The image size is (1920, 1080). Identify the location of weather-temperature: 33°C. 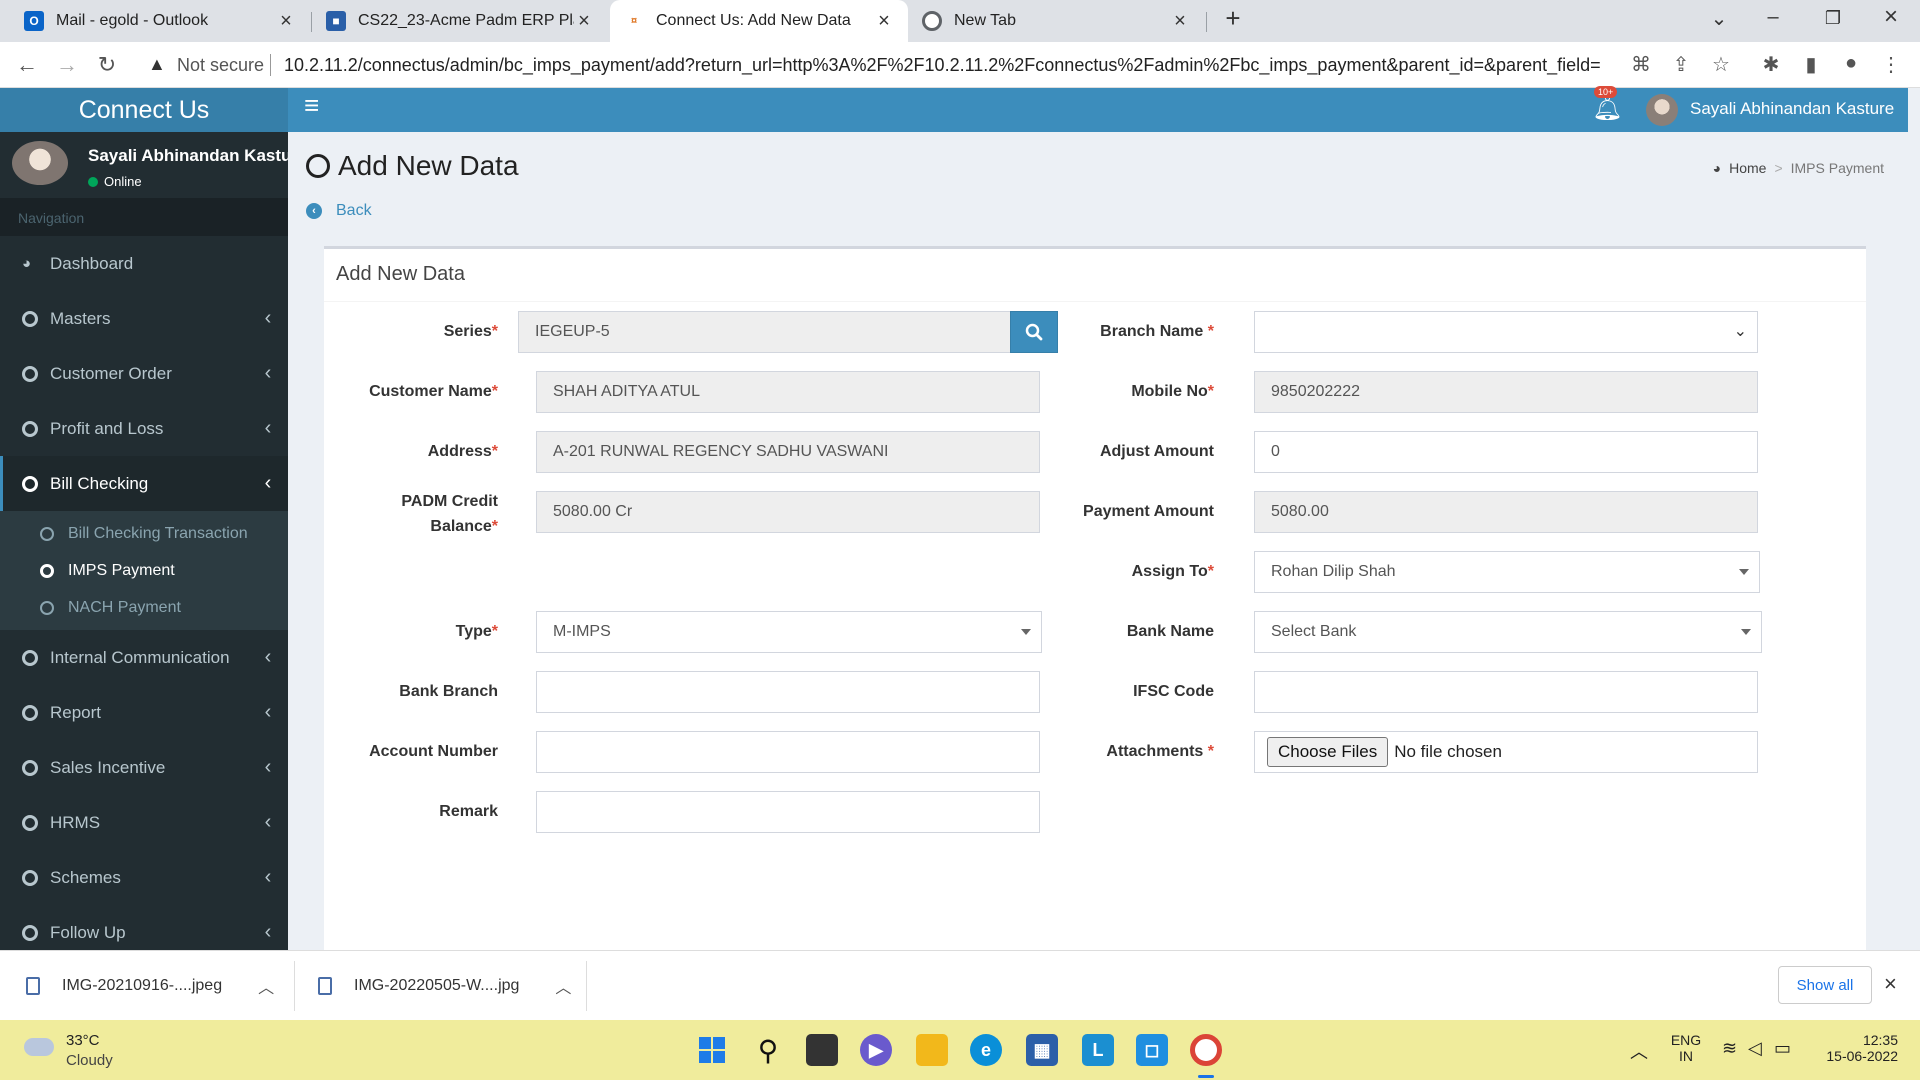
(83, 1040).